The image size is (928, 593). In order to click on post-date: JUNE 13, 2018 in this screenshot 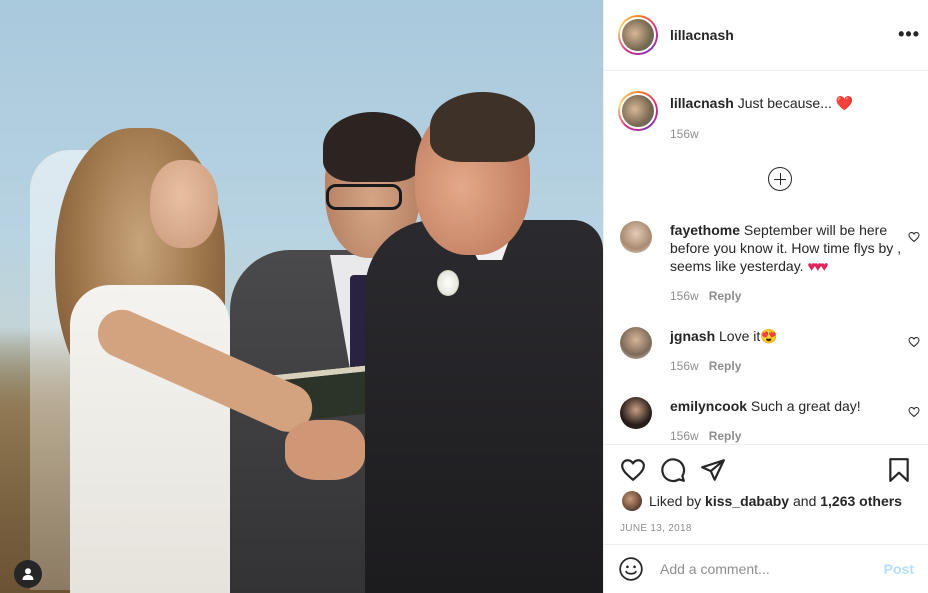, I will do `click(656, 528)`.